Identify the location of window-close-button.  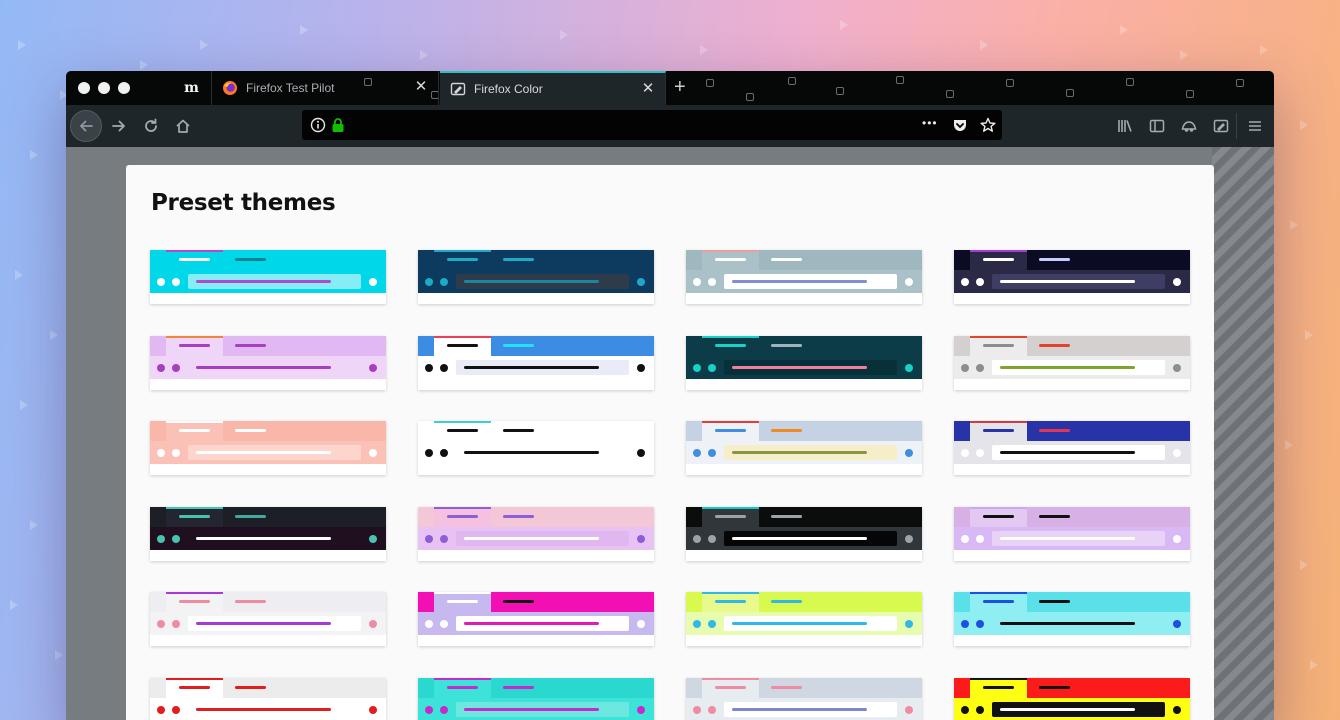
(84, 88).